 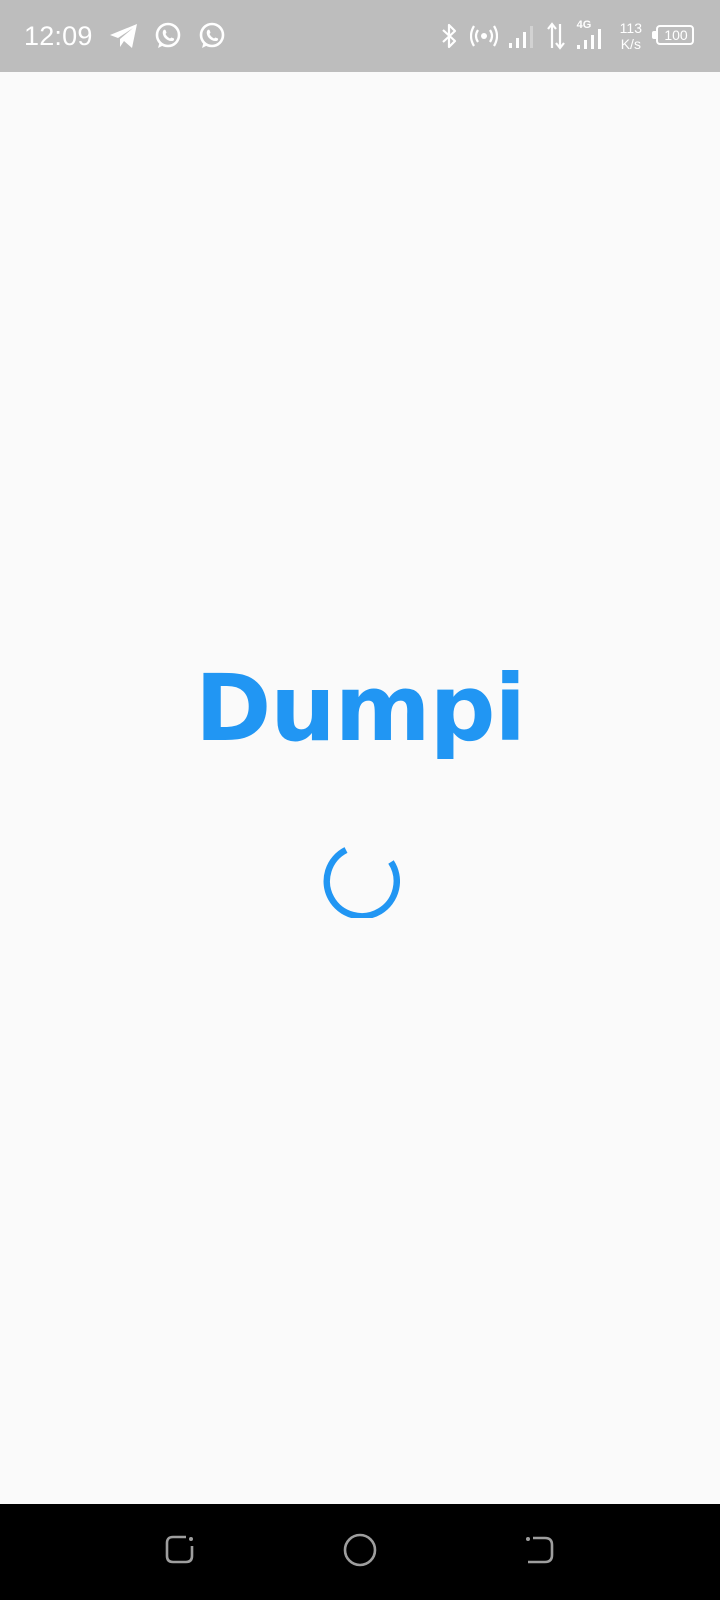 What do you see at coordinates (360, 708) in the screenshot?
I see `app-name: Dumpi` at bounding box center [360, 708].